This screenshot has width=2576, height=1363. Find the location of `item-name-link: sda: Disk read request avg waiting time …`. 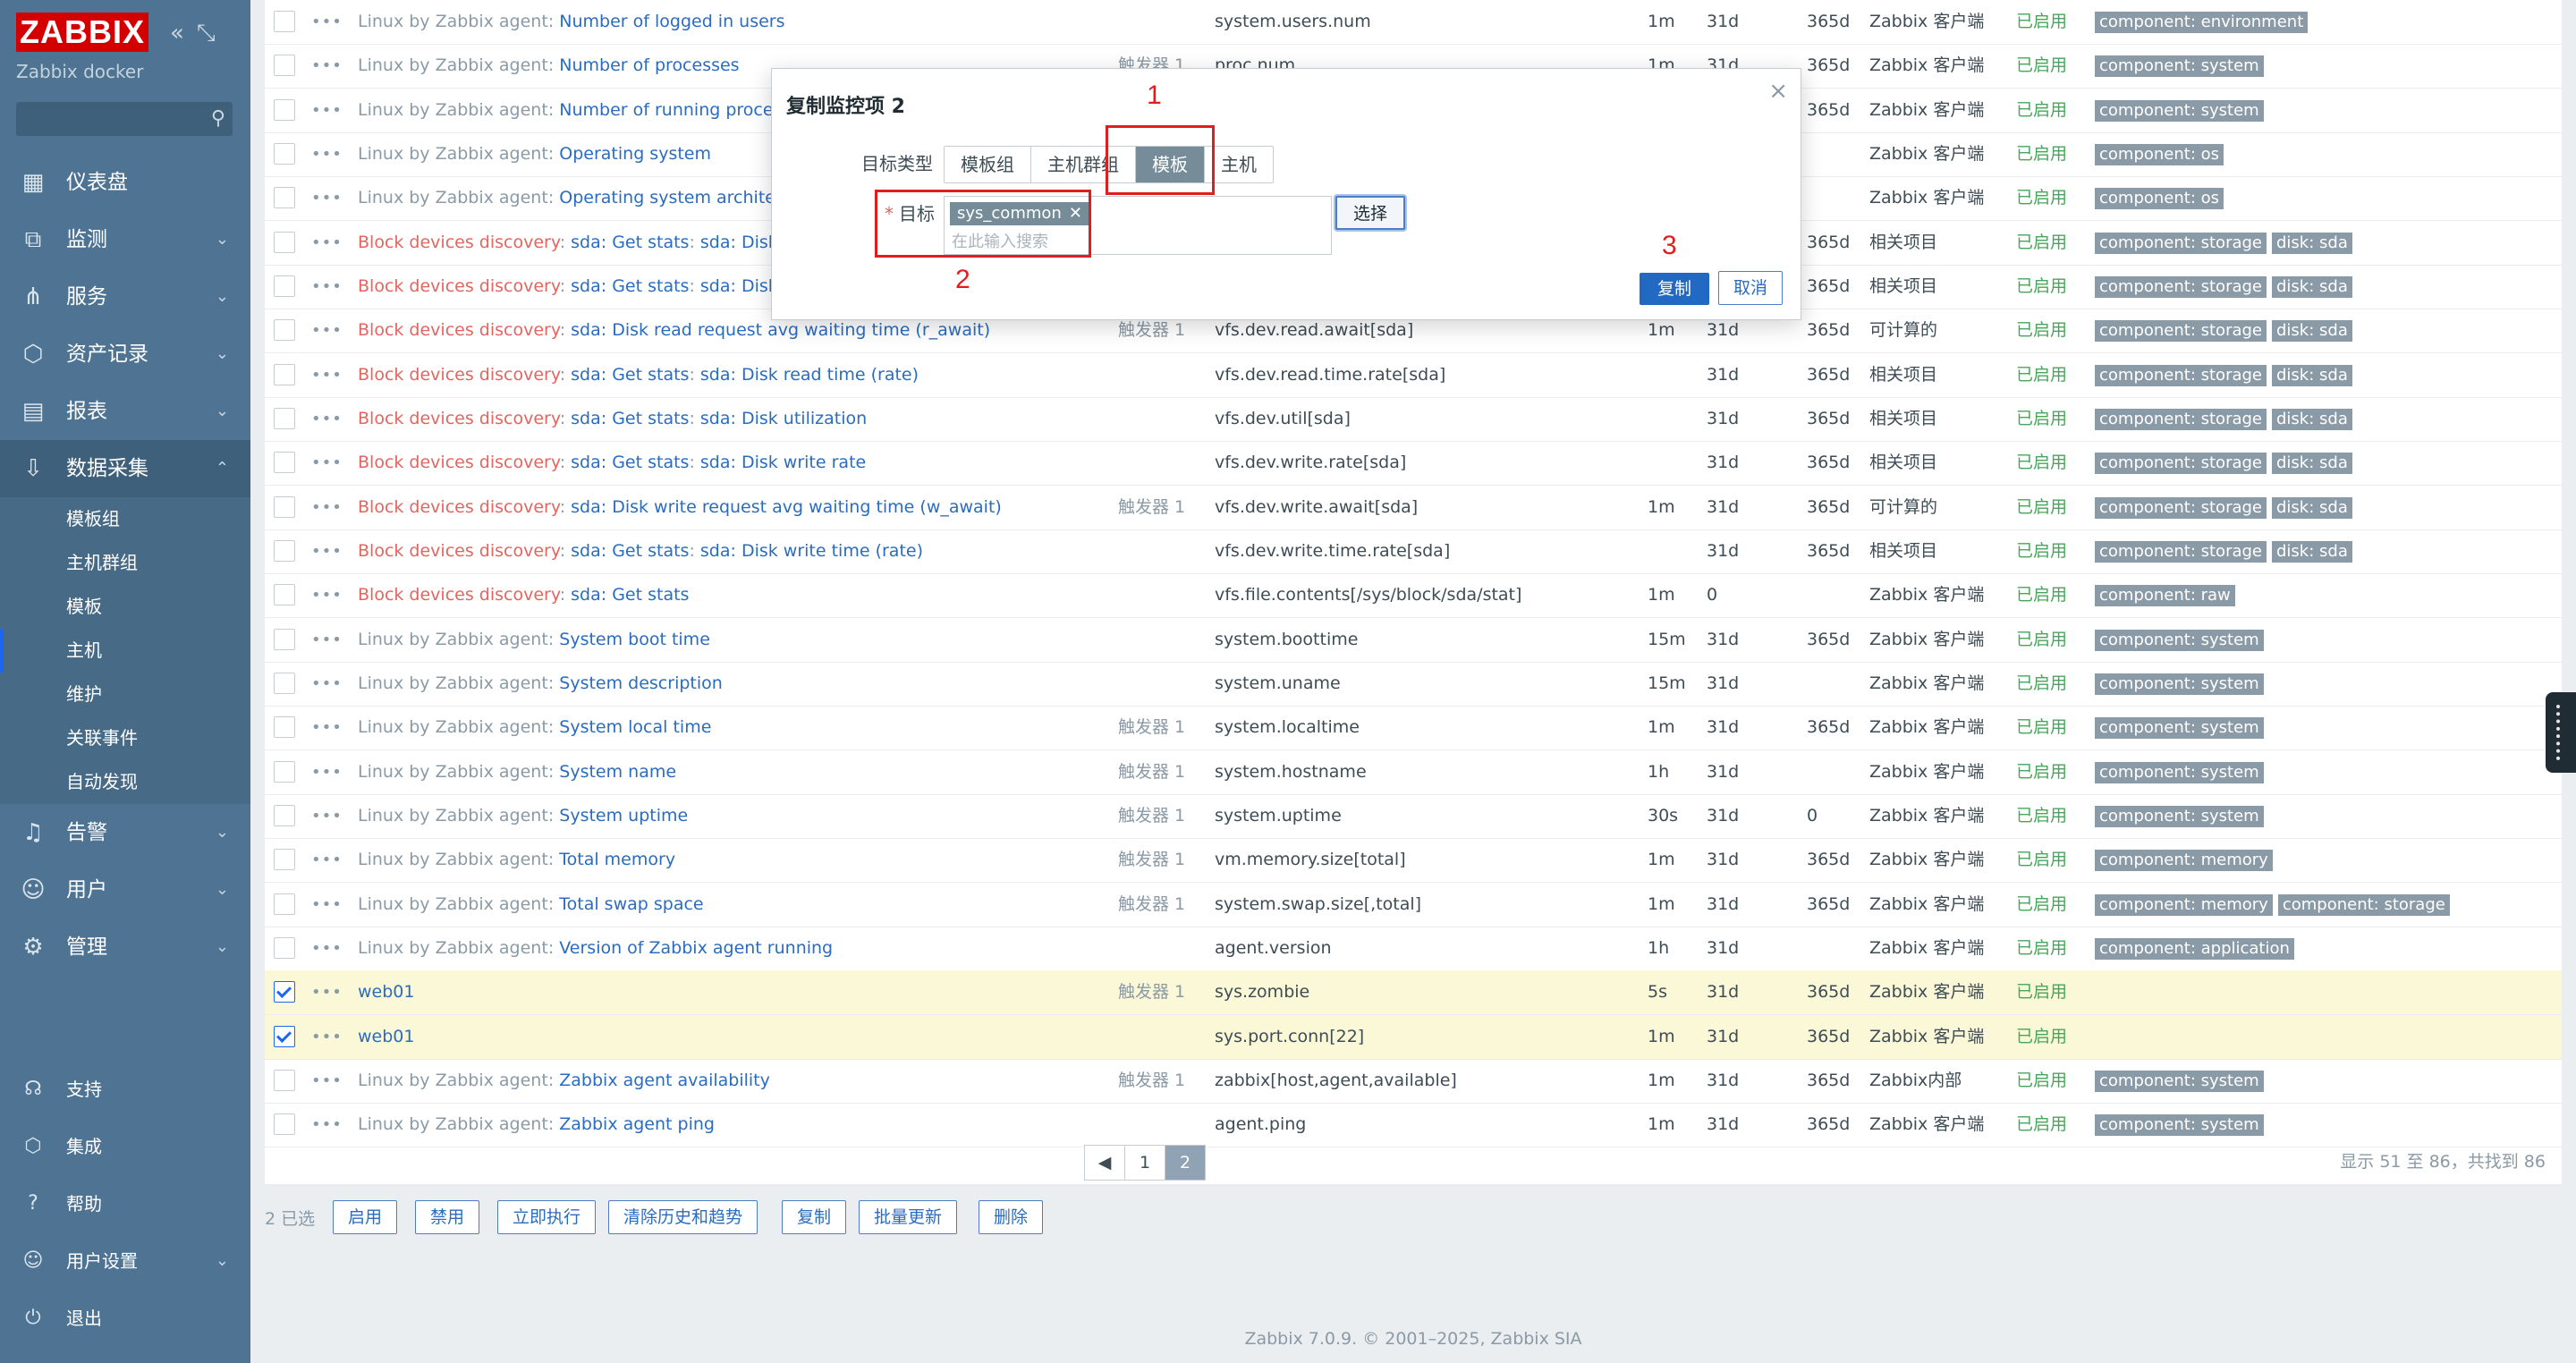

item-name-link: sda: Disk read request avg waiting time … is located at coordinates (780, 330).